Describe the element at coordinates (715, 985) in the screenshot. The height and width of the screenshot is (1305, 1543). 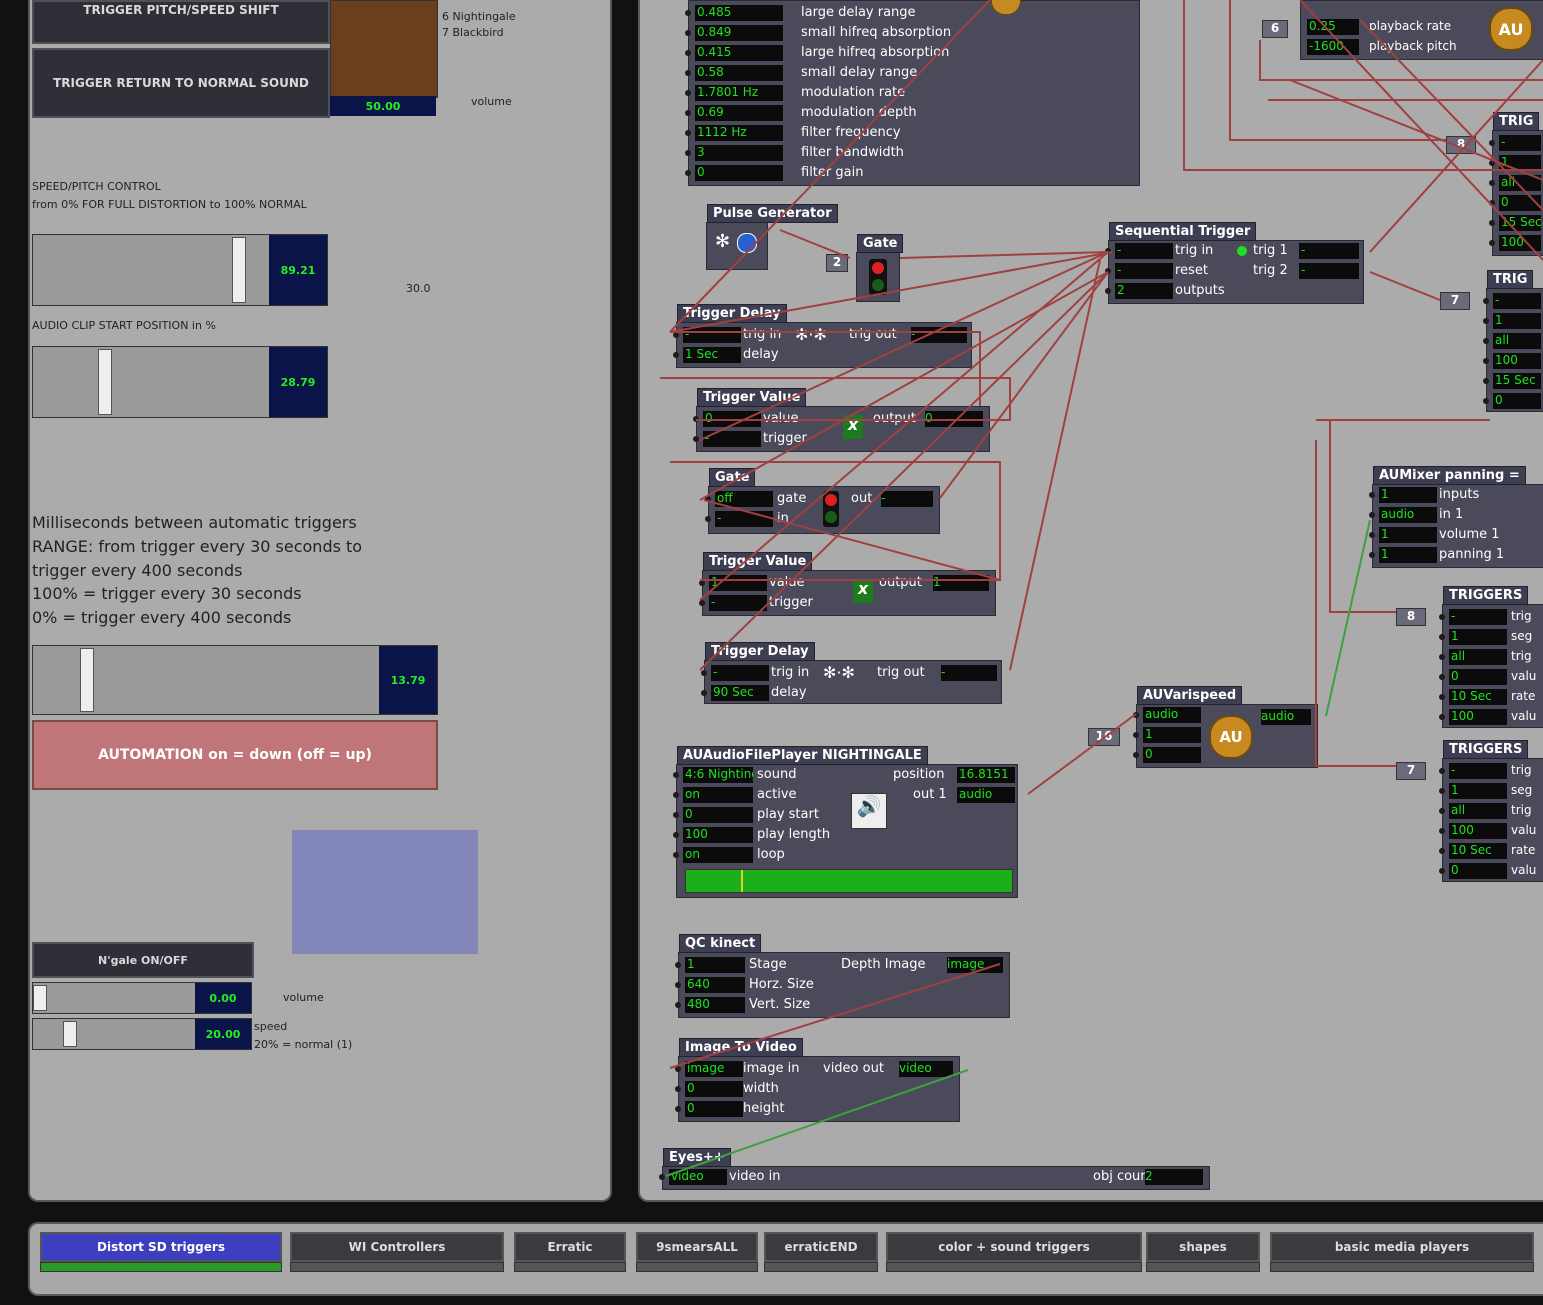
I see `qc-kinect-input-value: 640` at that location.